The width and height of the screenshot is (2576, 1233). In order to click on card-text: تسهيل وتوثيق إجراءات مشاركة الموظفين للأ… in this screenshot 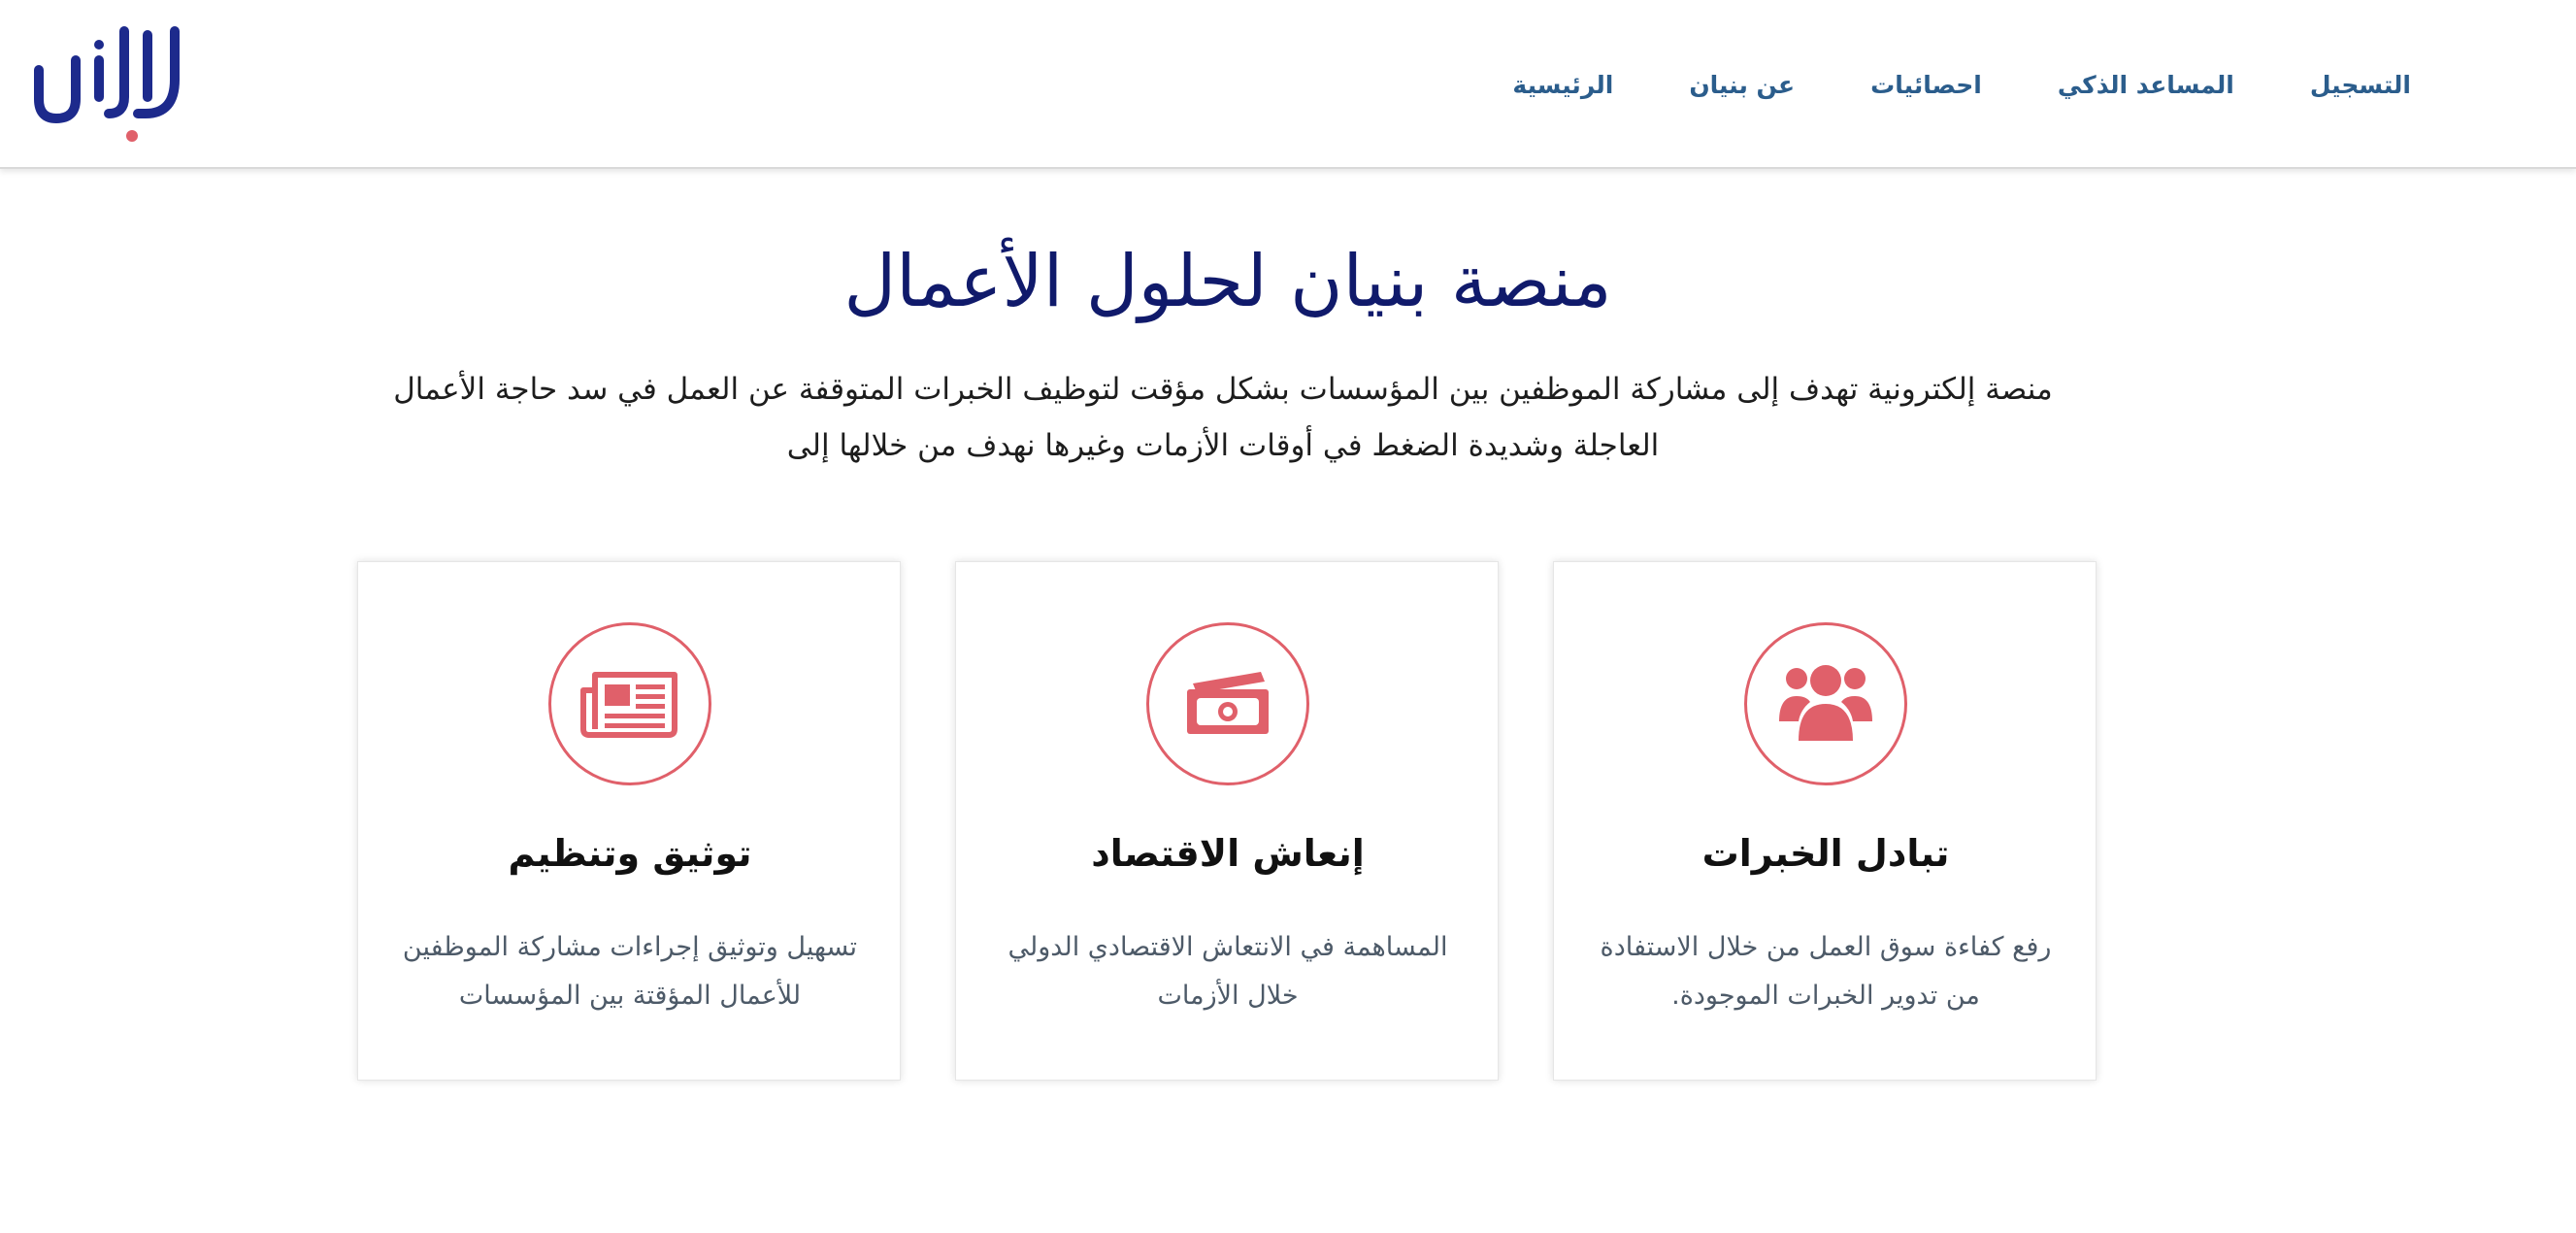, I will do `click(630, 971)`.